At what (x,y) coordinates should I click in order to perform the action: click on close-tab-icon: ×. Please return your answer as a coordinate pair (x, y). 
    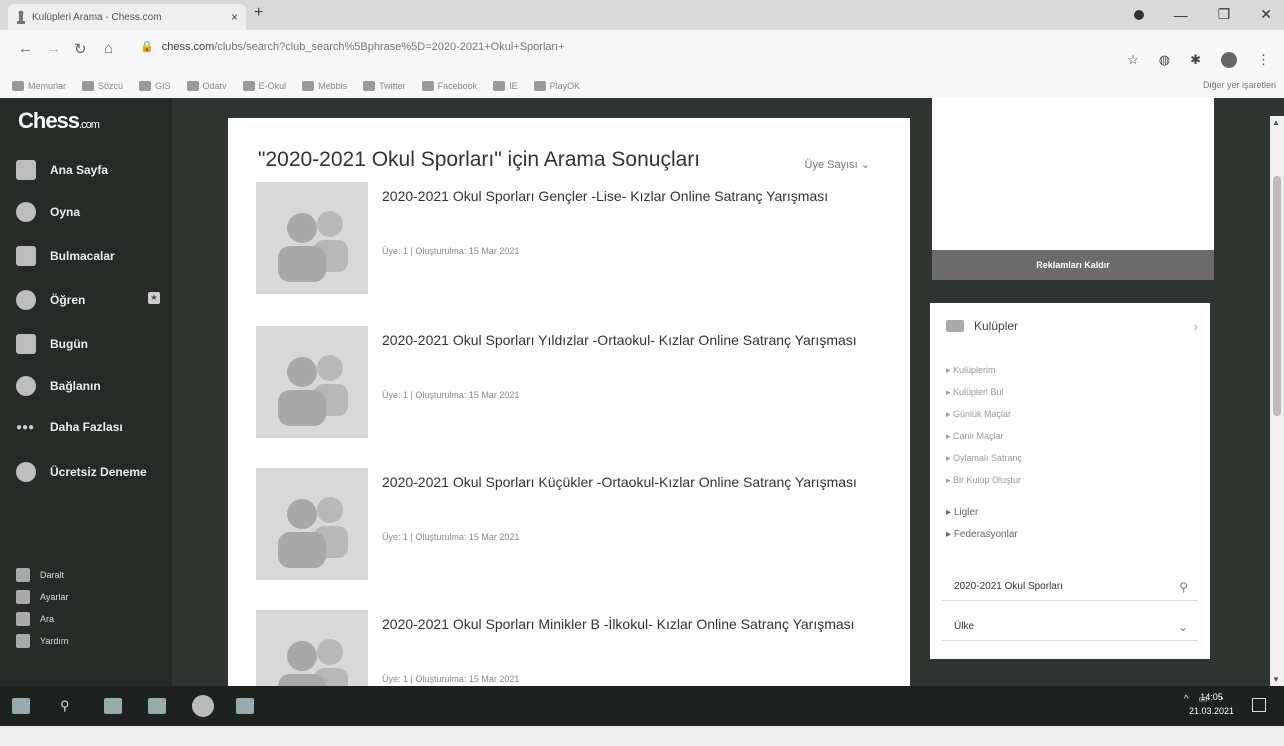
    Looking at the image, I should click on (234, 17).